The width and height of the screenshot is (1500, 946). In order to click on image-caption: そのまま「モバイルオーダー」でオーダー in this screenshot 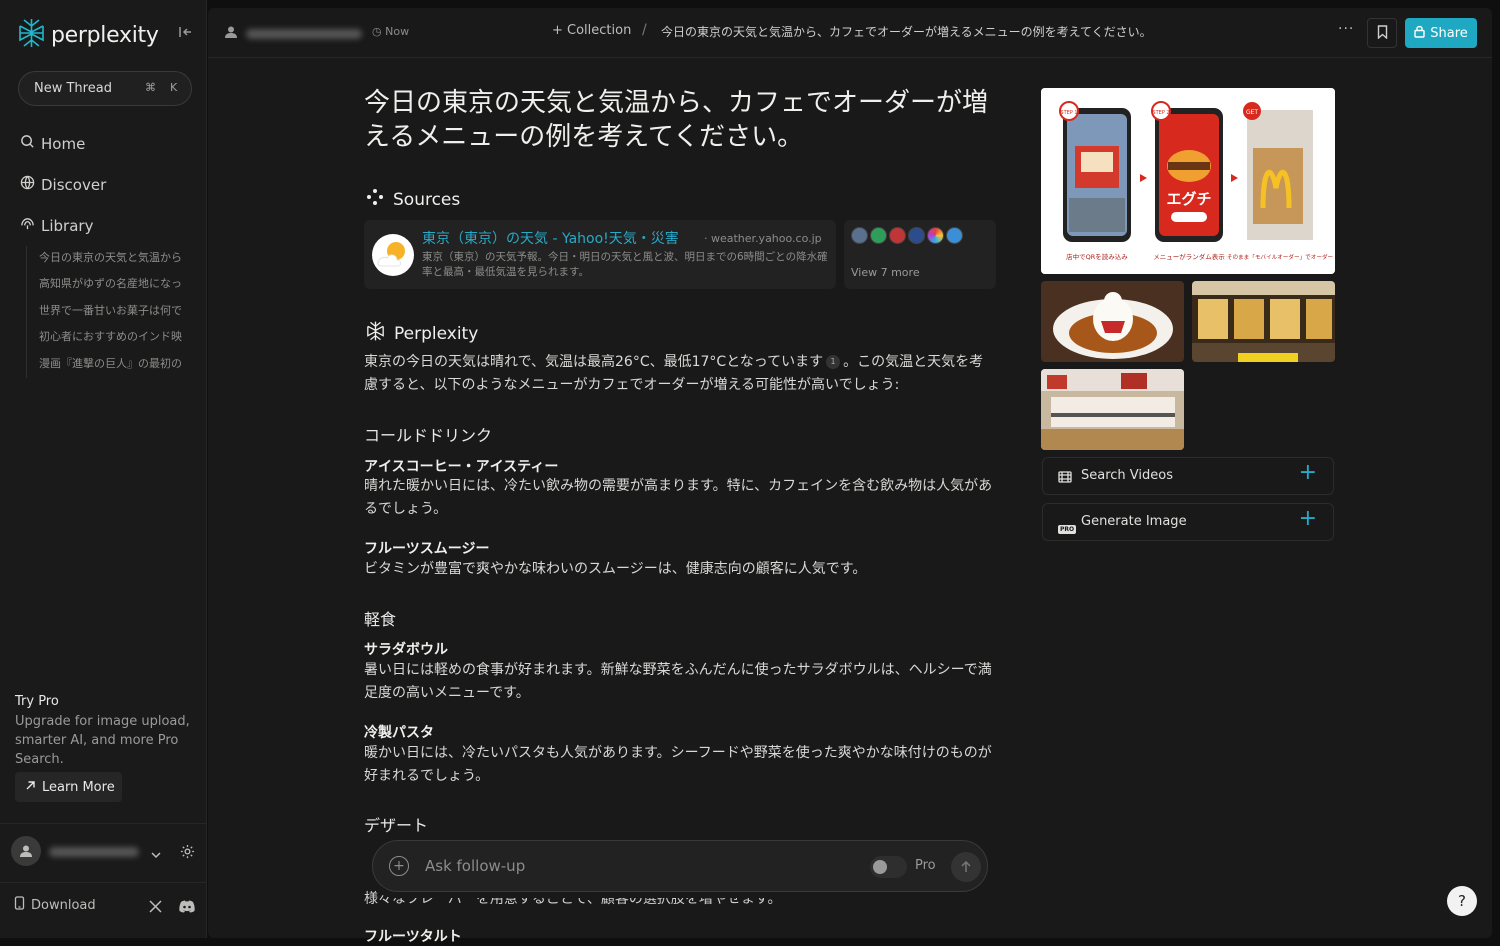, I will do `click(1280, 257)`.